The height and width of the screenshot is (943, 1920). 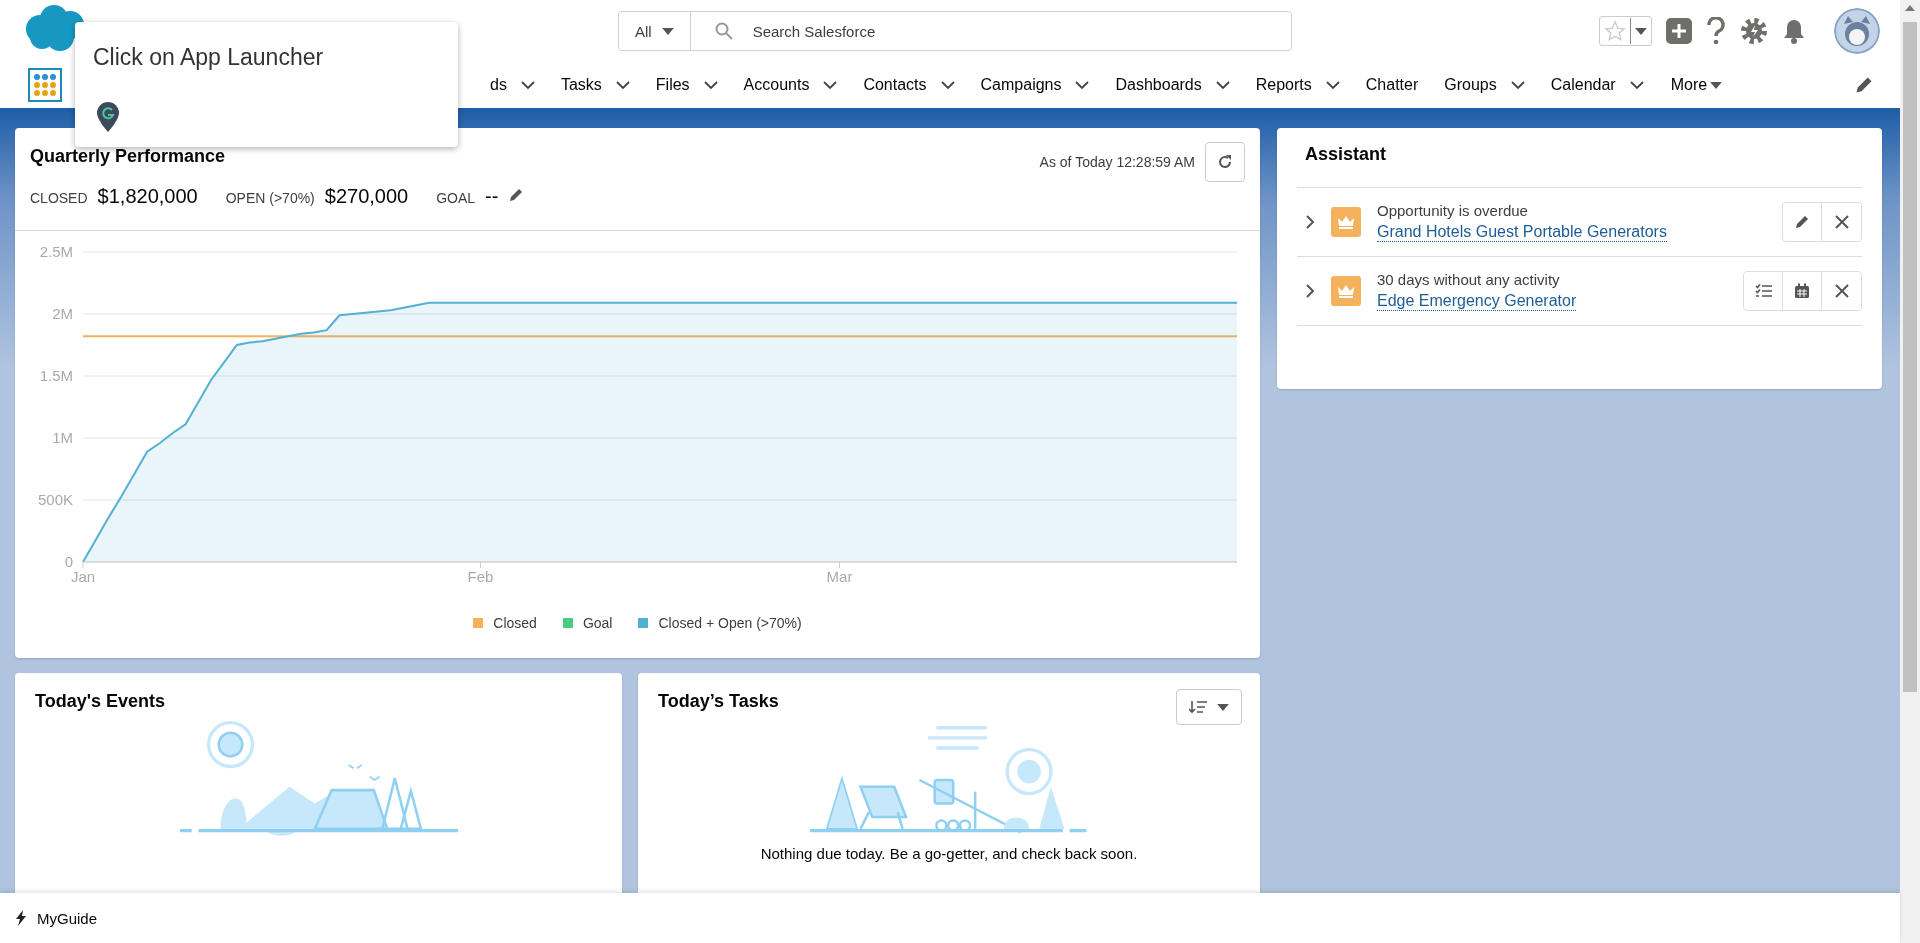 What do you see at coordinates (1392, 85) in the screenshot?
I see `nav-tab: Chatter` at bounding box center [1392, 85].